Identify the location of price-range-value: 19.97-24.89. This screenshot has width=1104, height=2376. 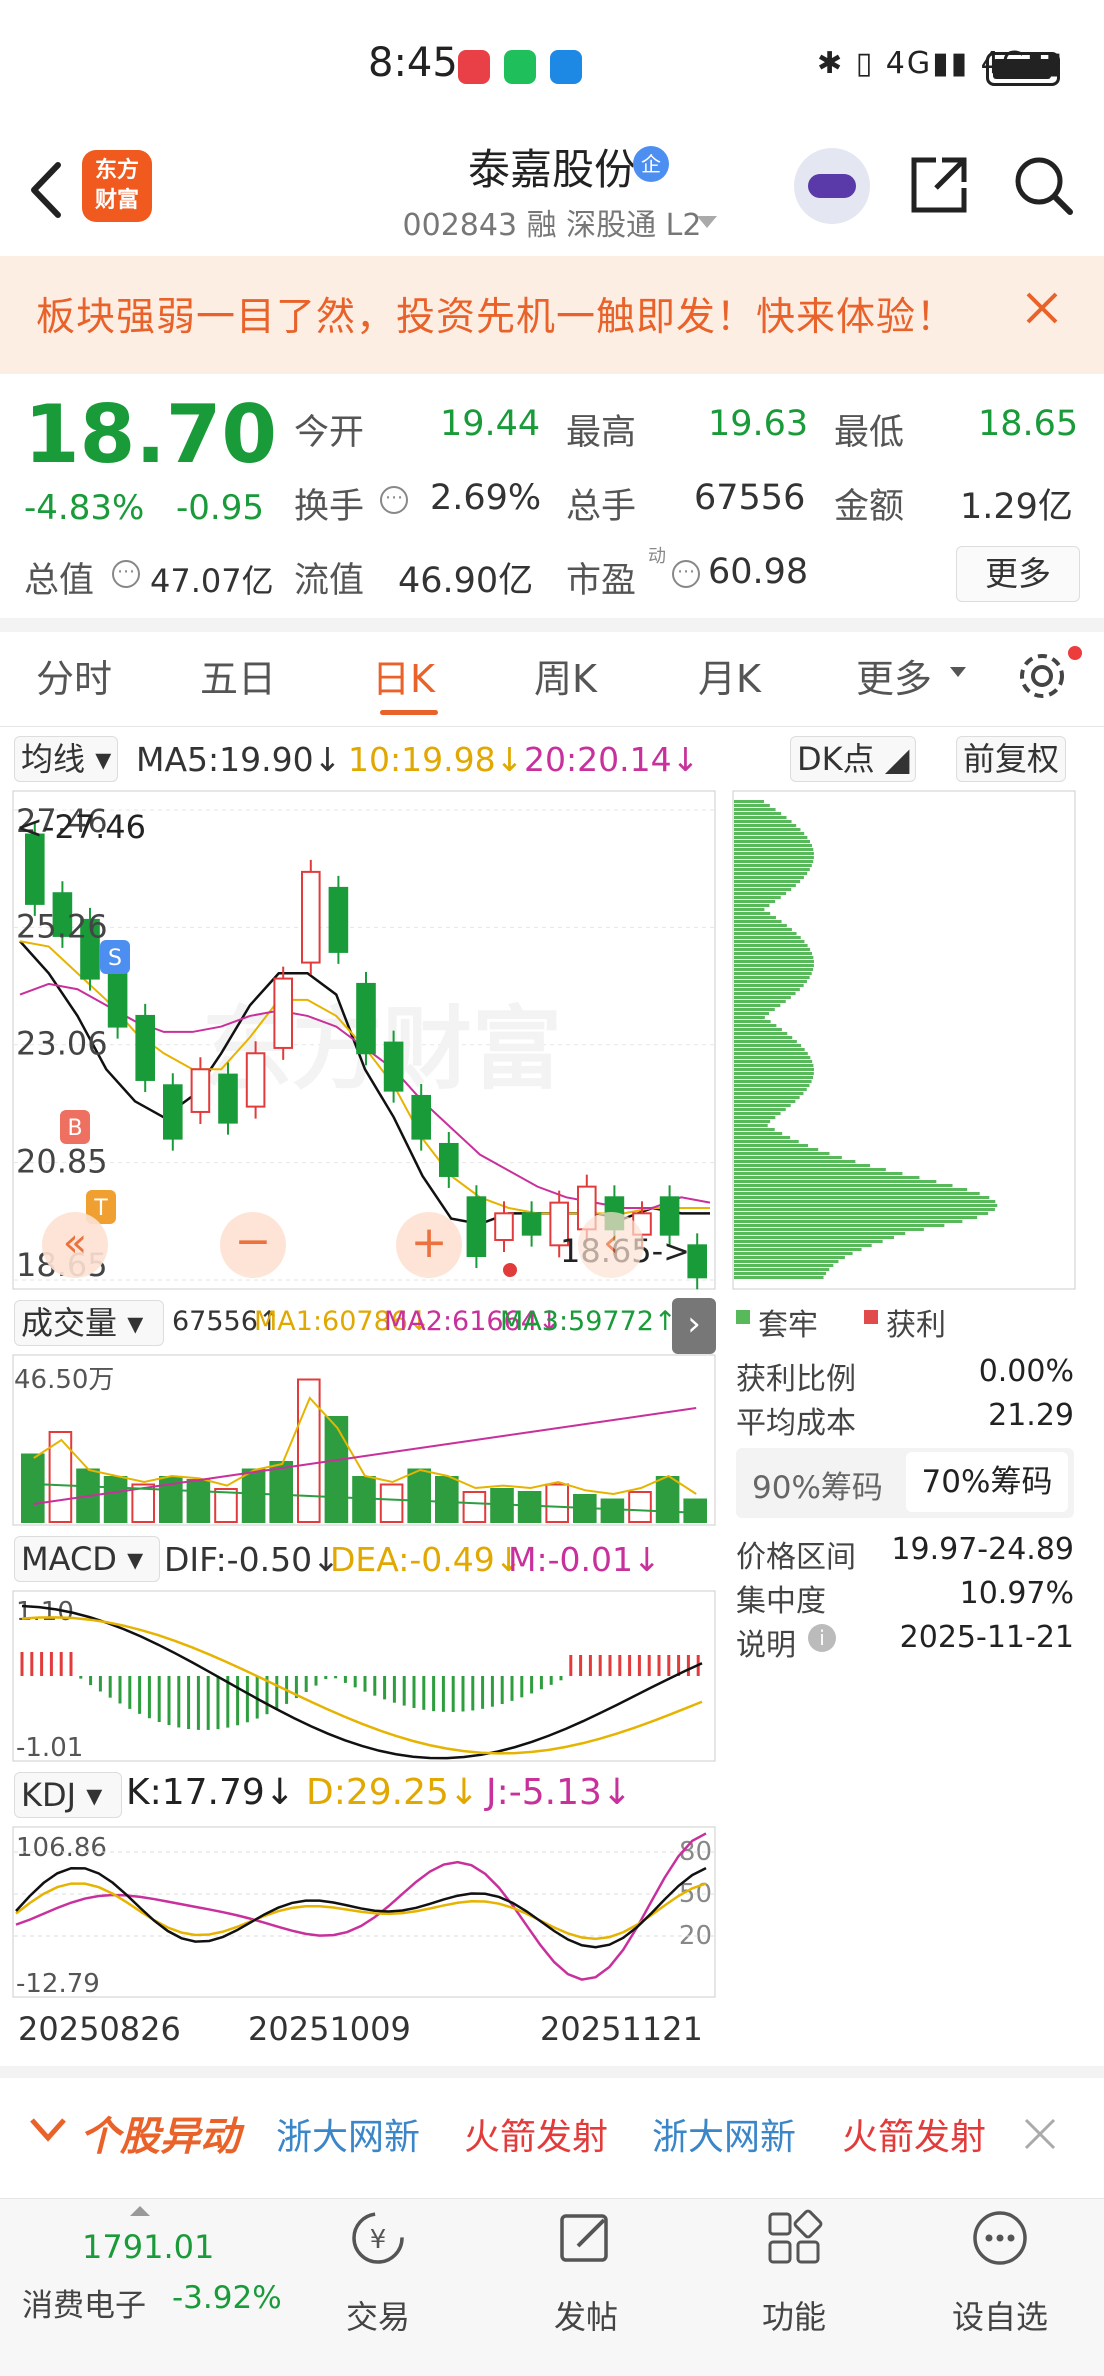
(982, 1549).